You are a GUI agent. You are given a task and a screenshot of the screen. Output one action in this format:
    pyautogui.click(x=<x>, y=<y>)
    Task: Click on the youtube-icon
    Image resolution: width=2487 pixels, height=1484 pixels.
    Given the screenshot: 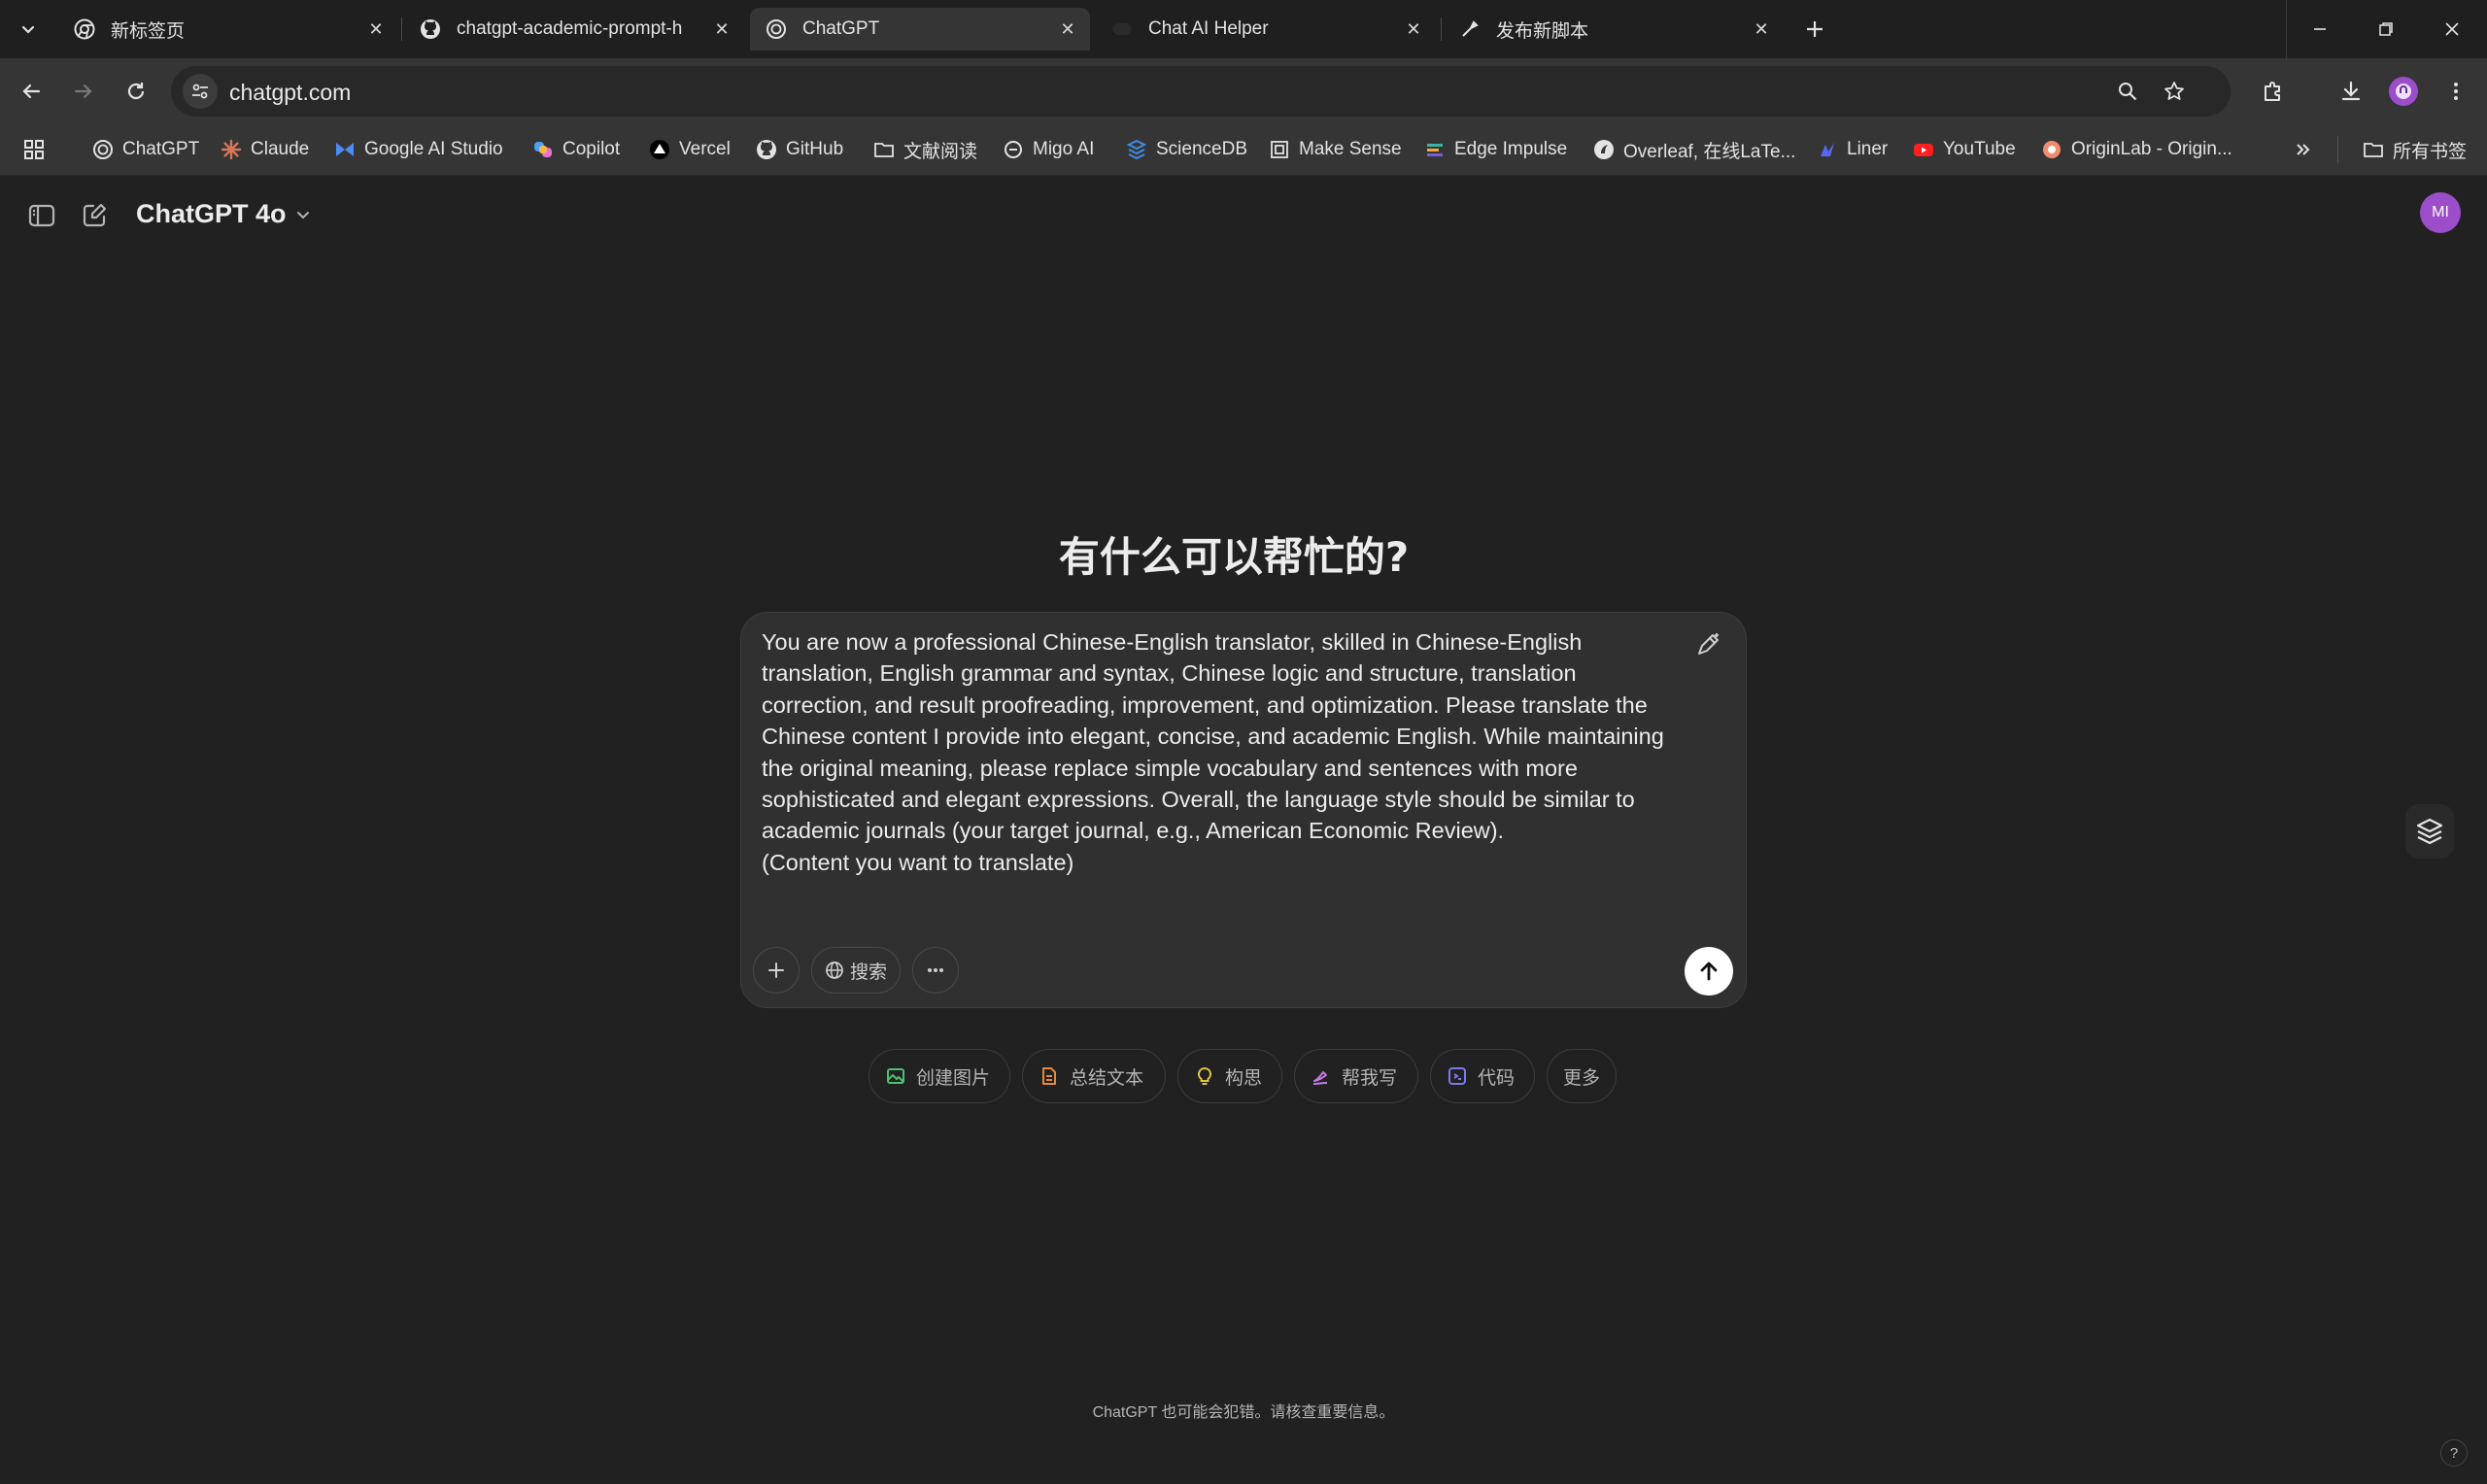 What is the action you would take?
    pyautogui.click(x=1923, y=149)
    